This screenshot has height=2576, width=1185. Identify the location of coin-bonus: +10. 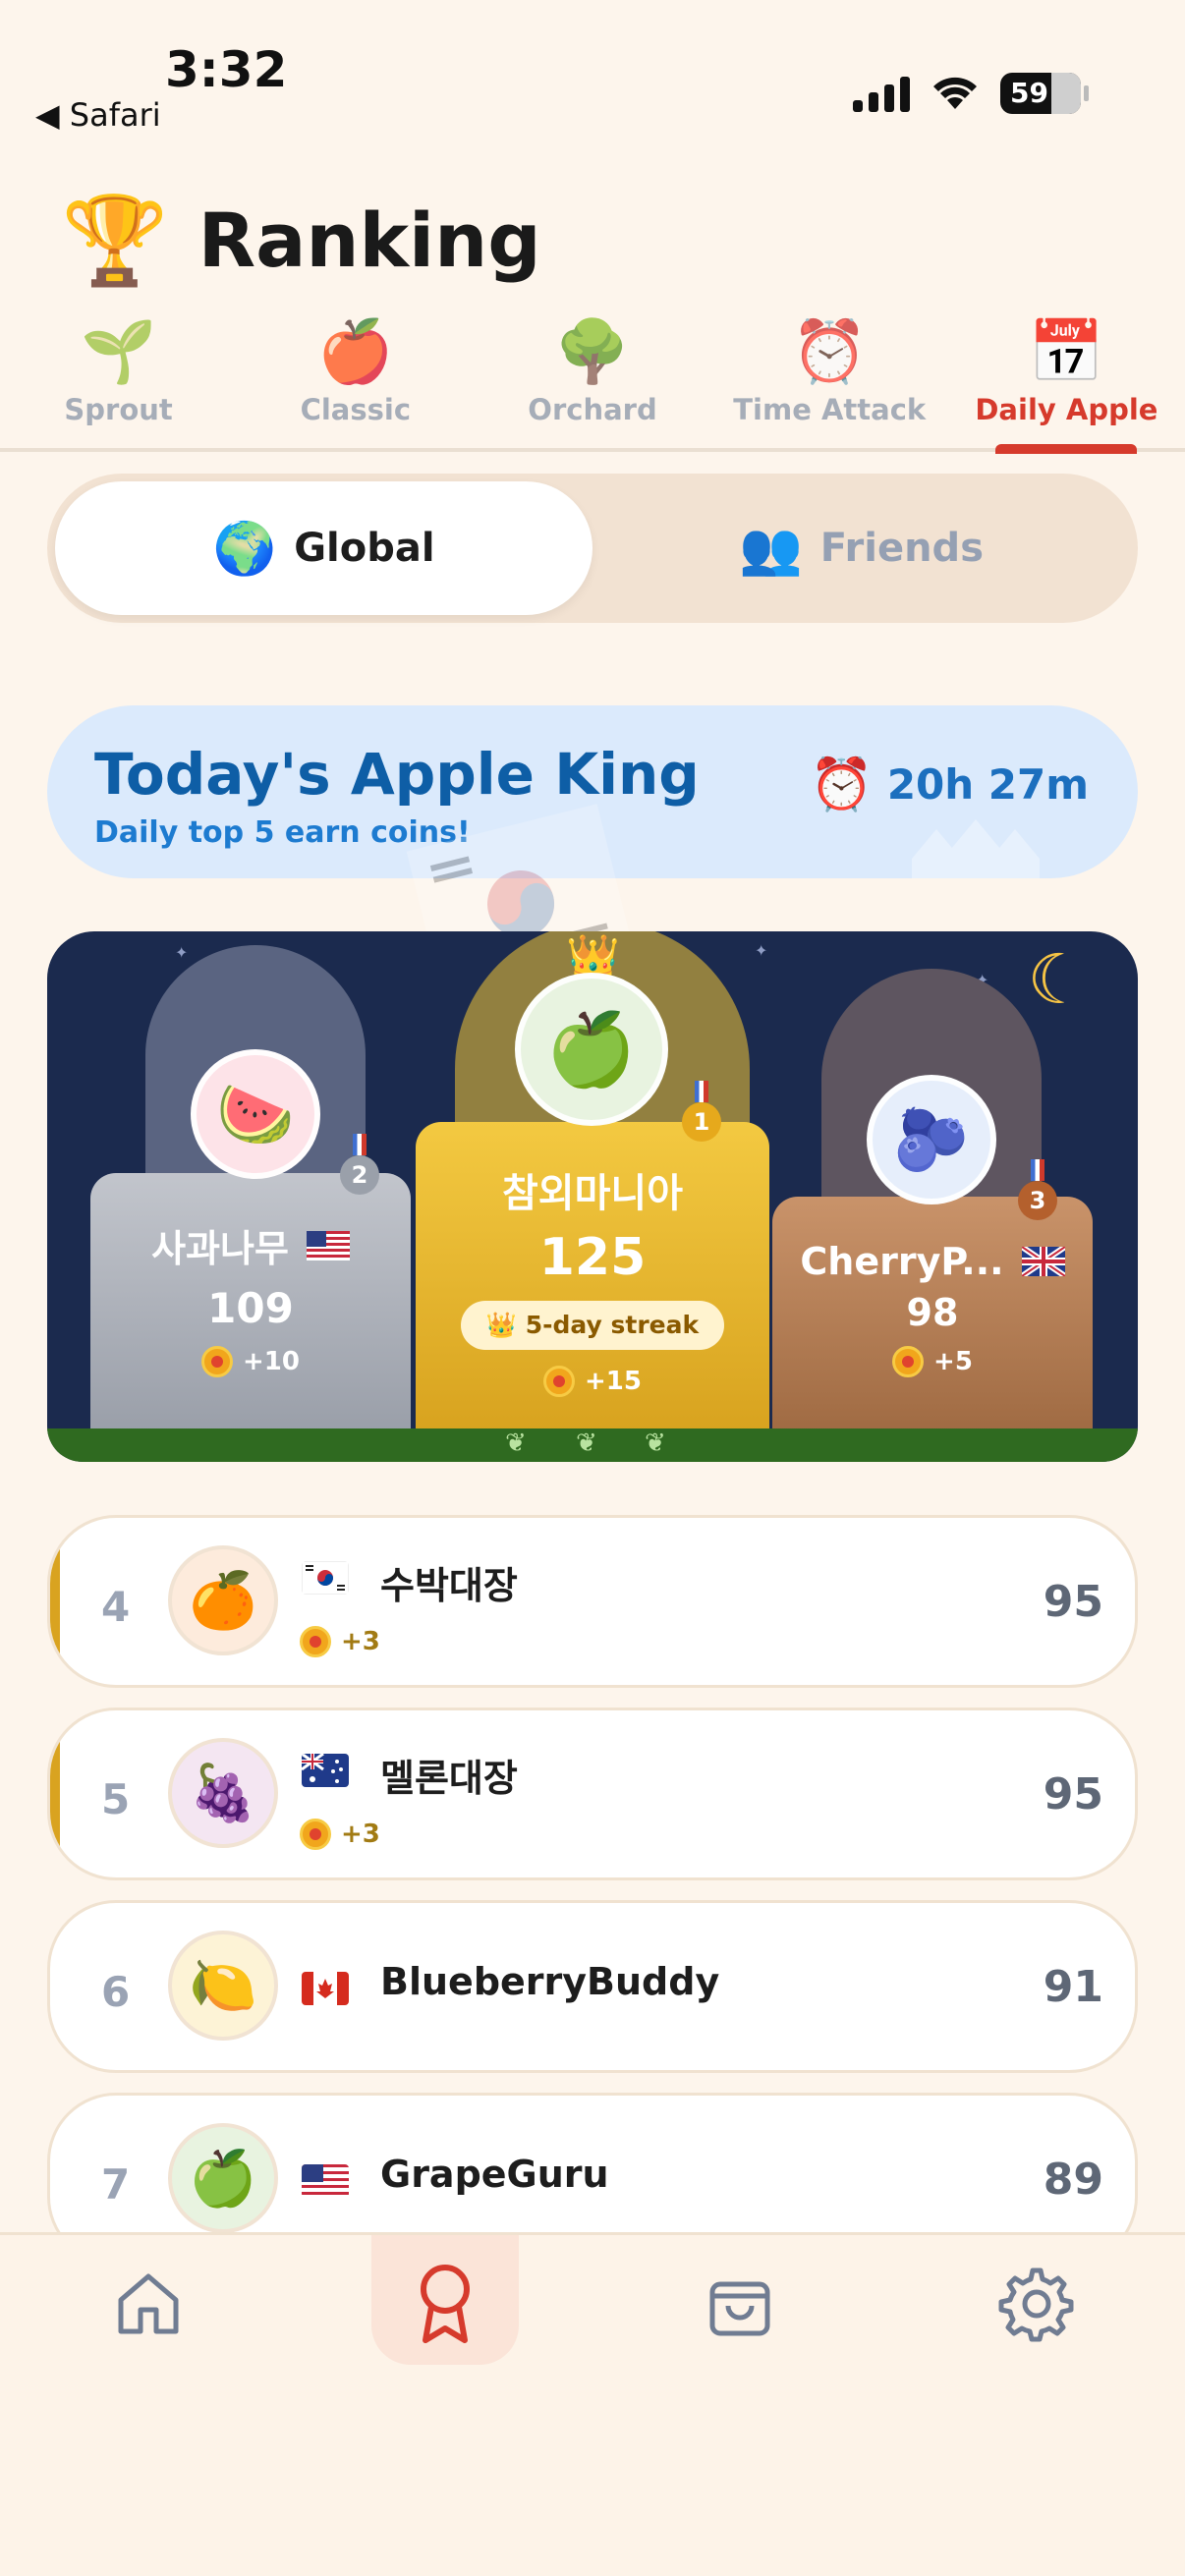
(272, 1361).